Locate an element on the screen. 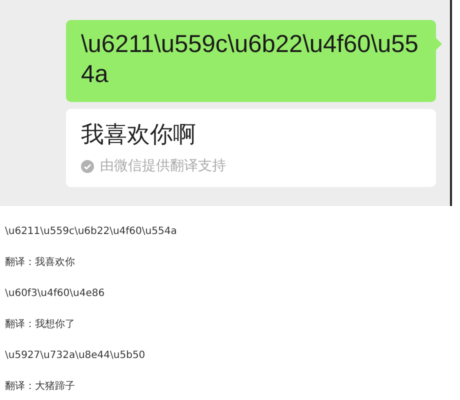  text-line: \u60f3\u4f60\u4e86 is located at coordinates (55, 294).